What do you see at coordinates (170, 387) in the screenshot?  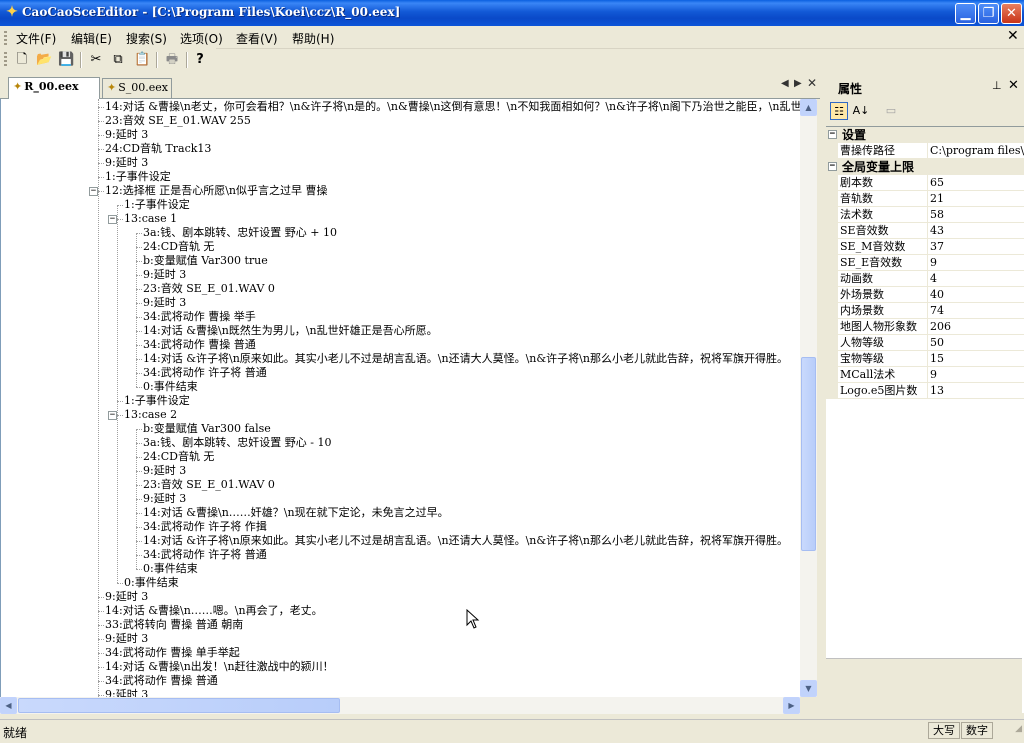 I see `tree-node: 0:事件结束` at bounding box center [170, 387].